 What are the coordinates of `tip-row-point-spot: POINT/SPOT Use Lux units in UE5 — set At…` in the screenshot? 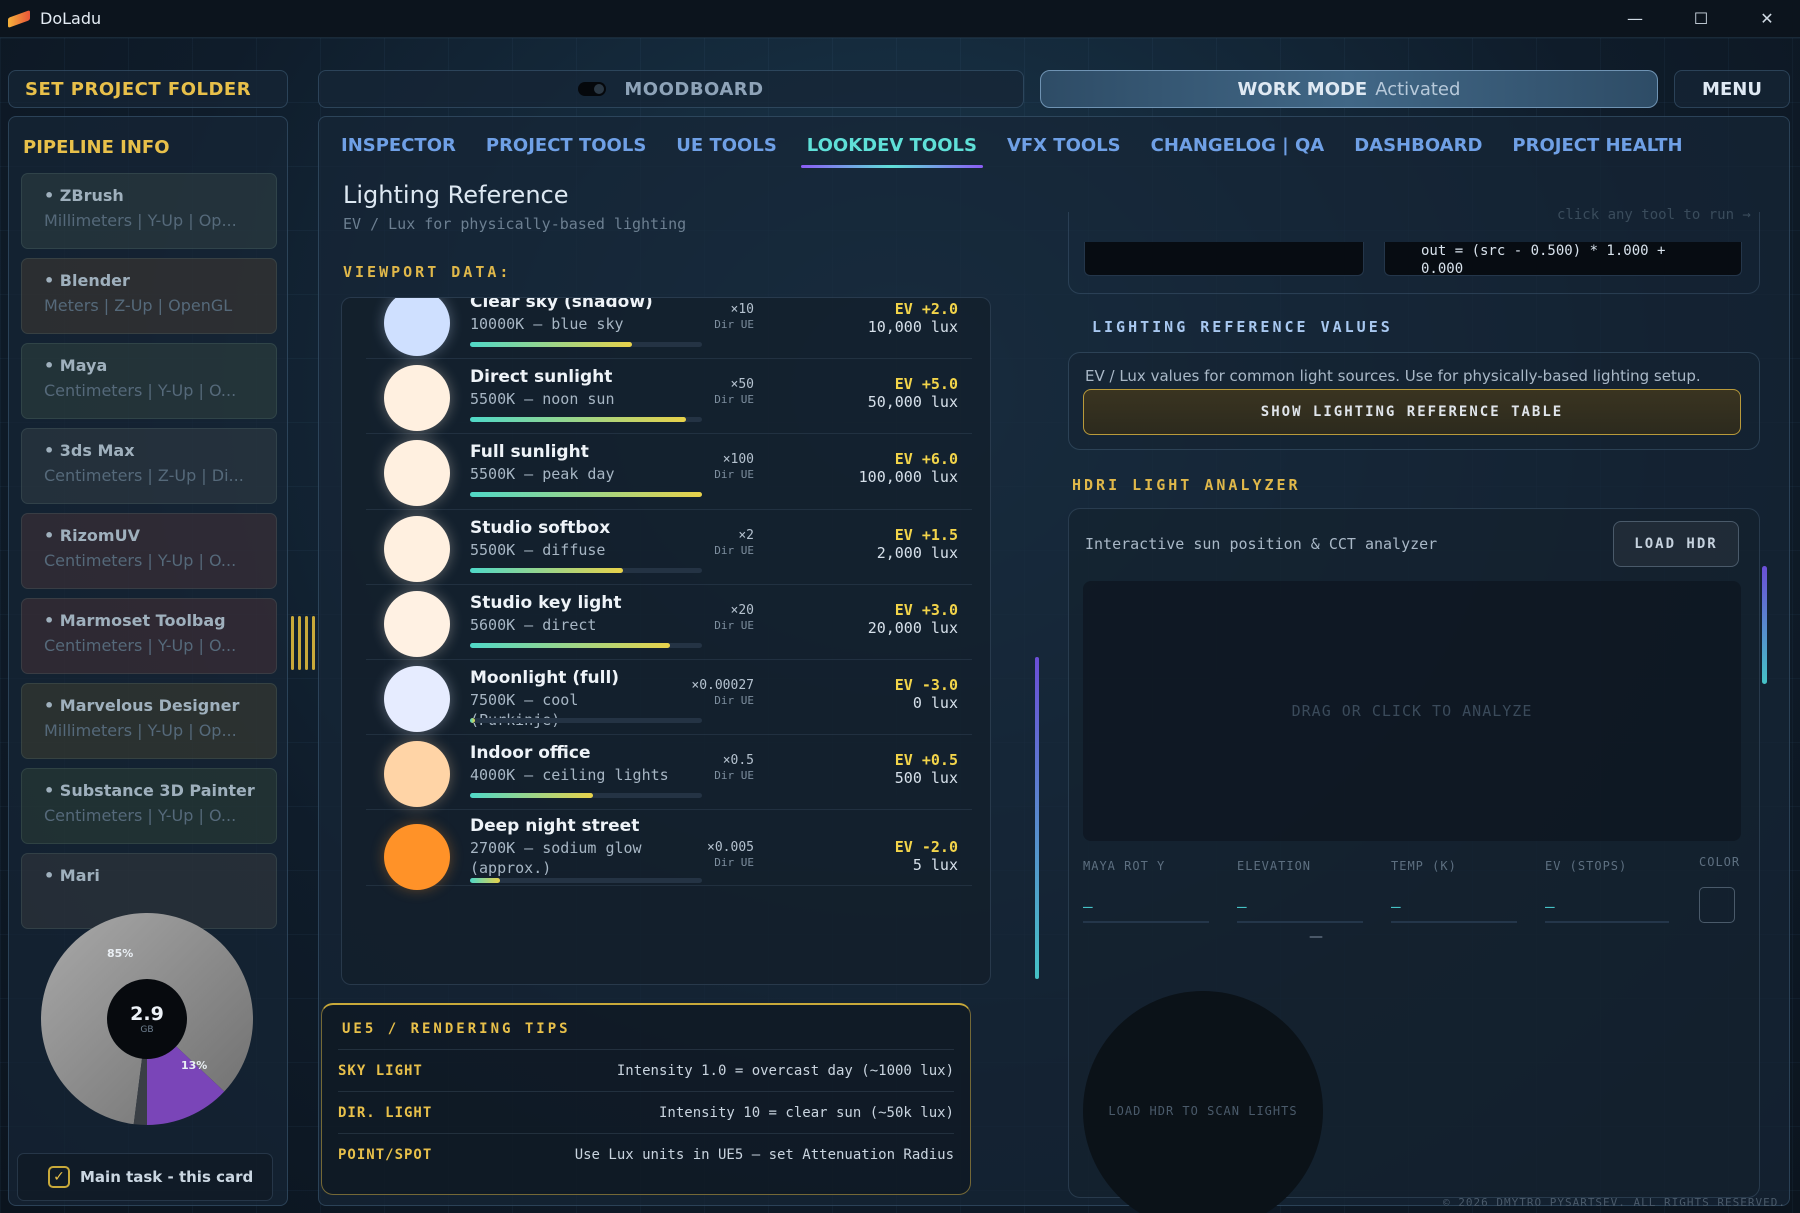 It's located at (646, 1154).